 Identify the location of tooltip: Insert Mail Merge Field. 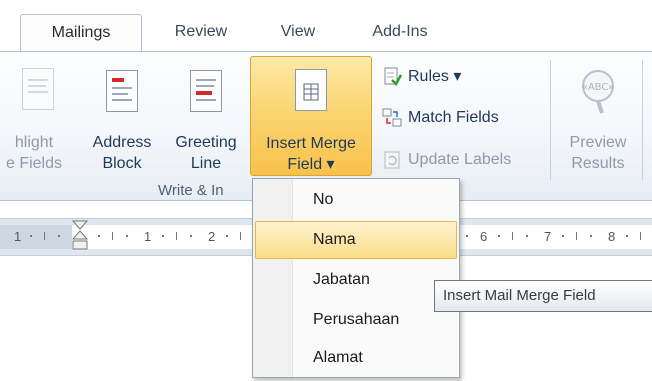
(543, 296).